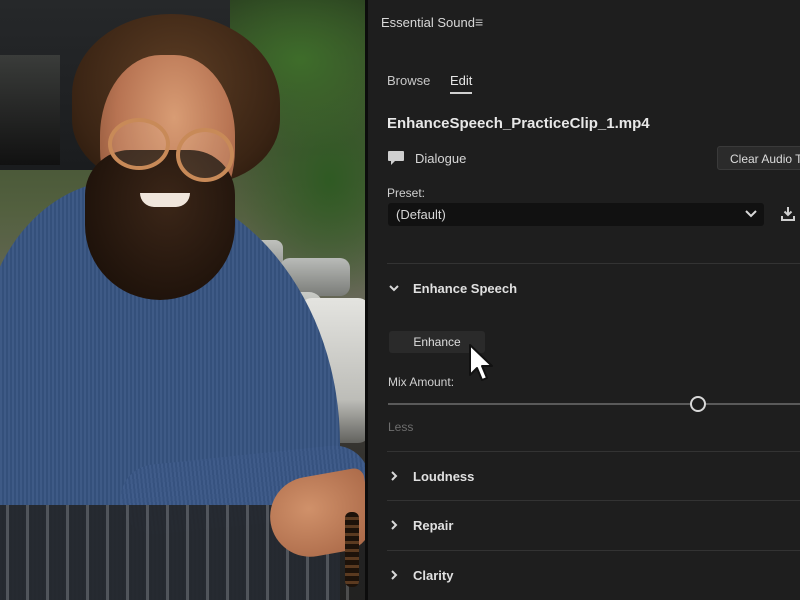  I want to click on tab-edit: Edit, so click(461, 80).